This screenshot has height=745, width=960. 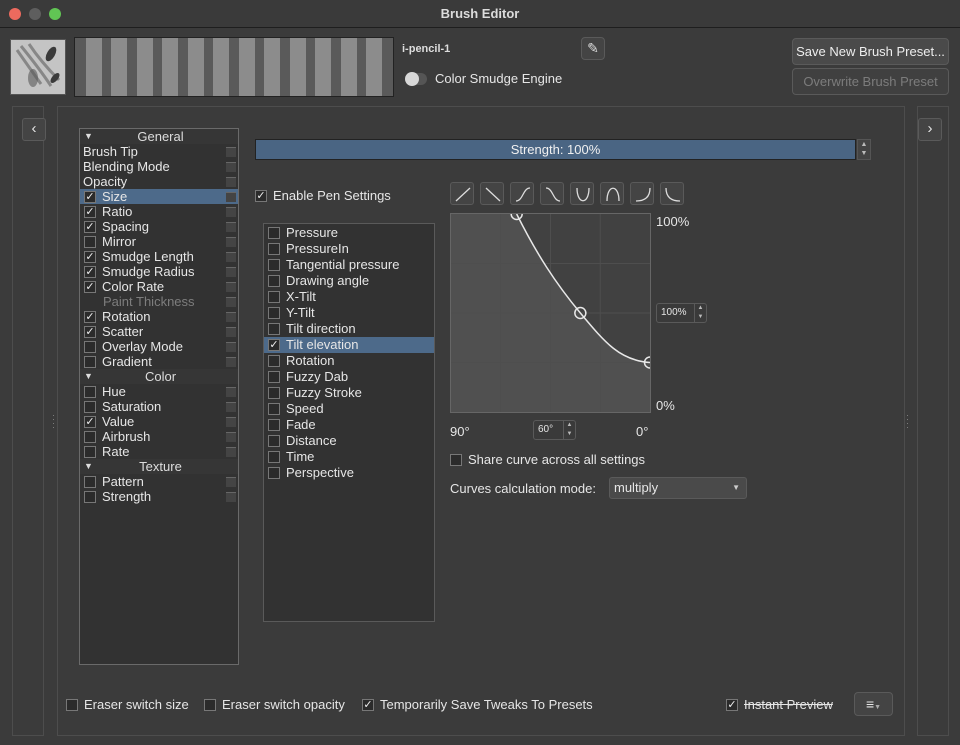 What do you see at coordinates (779, 704) in the screenshot?
I see `instant-preview-checkbox: Instant Preview` at bounding box center [779, 704].